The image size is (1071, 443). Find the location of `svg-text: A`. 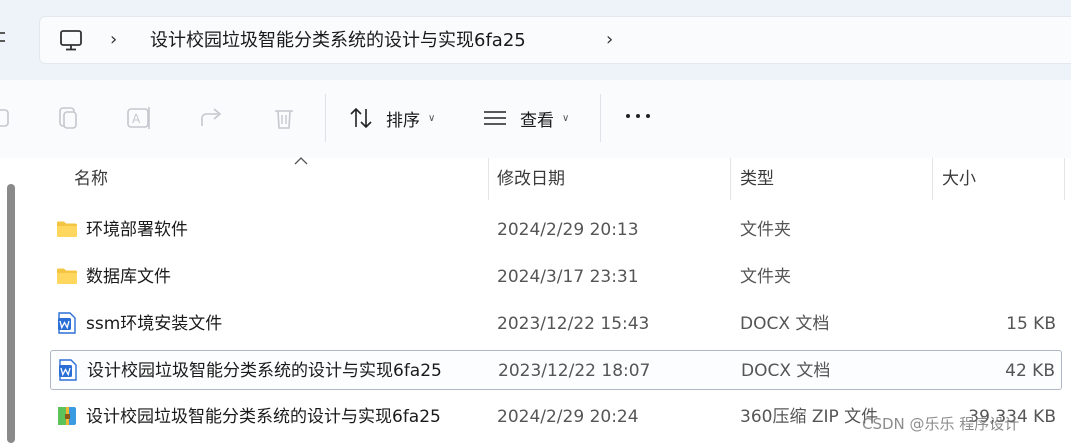

svg-text: A is located at coordinates (136, 119).